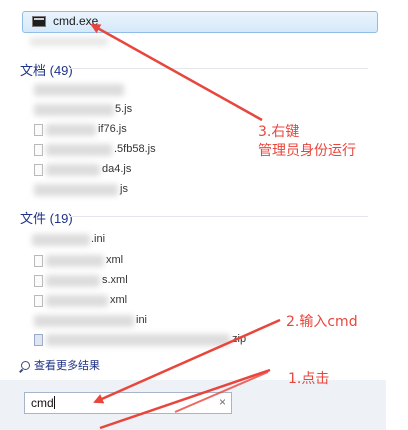 This screenshot has height=430, width=408. I want to click on annotation-step2: 2.输入cmd, so click(322, 322).